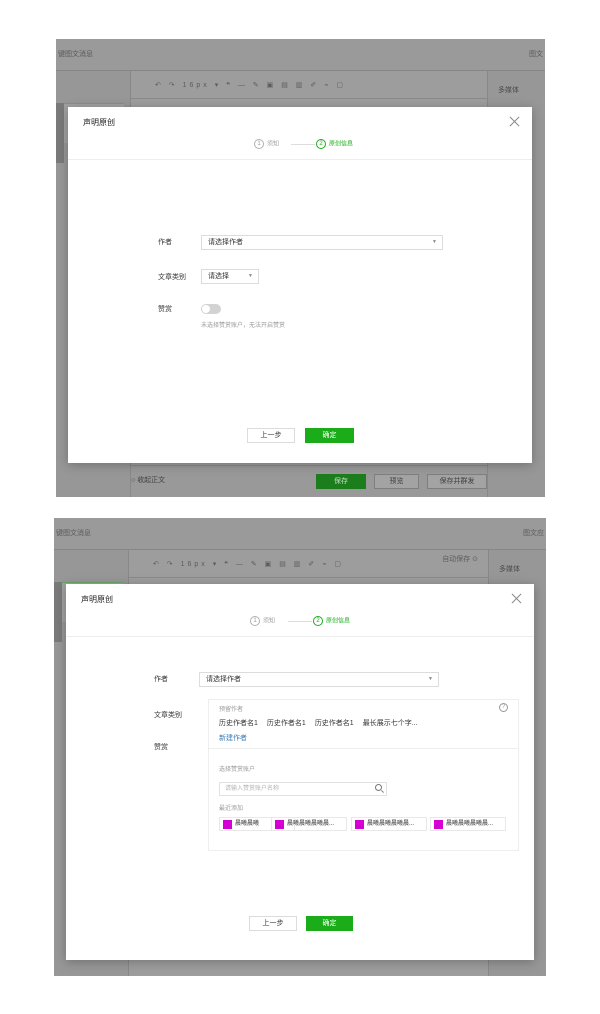 The width and height of the screenshot is (600, 1014). I want to click on category-select: 请选择 ▼, so click(230, 276).